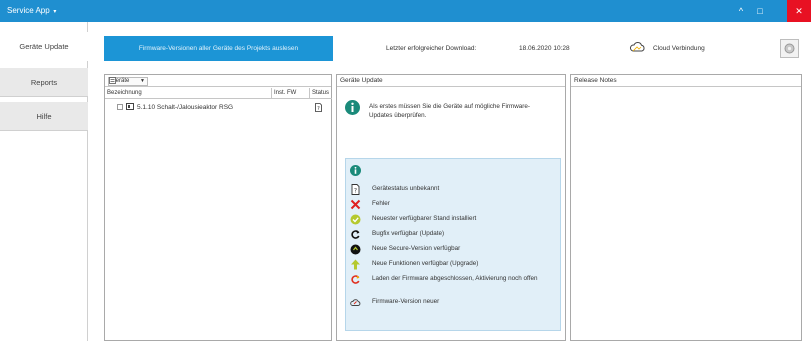 The image size is (811, 341). Describe the element at coordinates (44, 181) in the screenshot. I see `sidebar: Geräte Update Reports Hilfe` at that location.